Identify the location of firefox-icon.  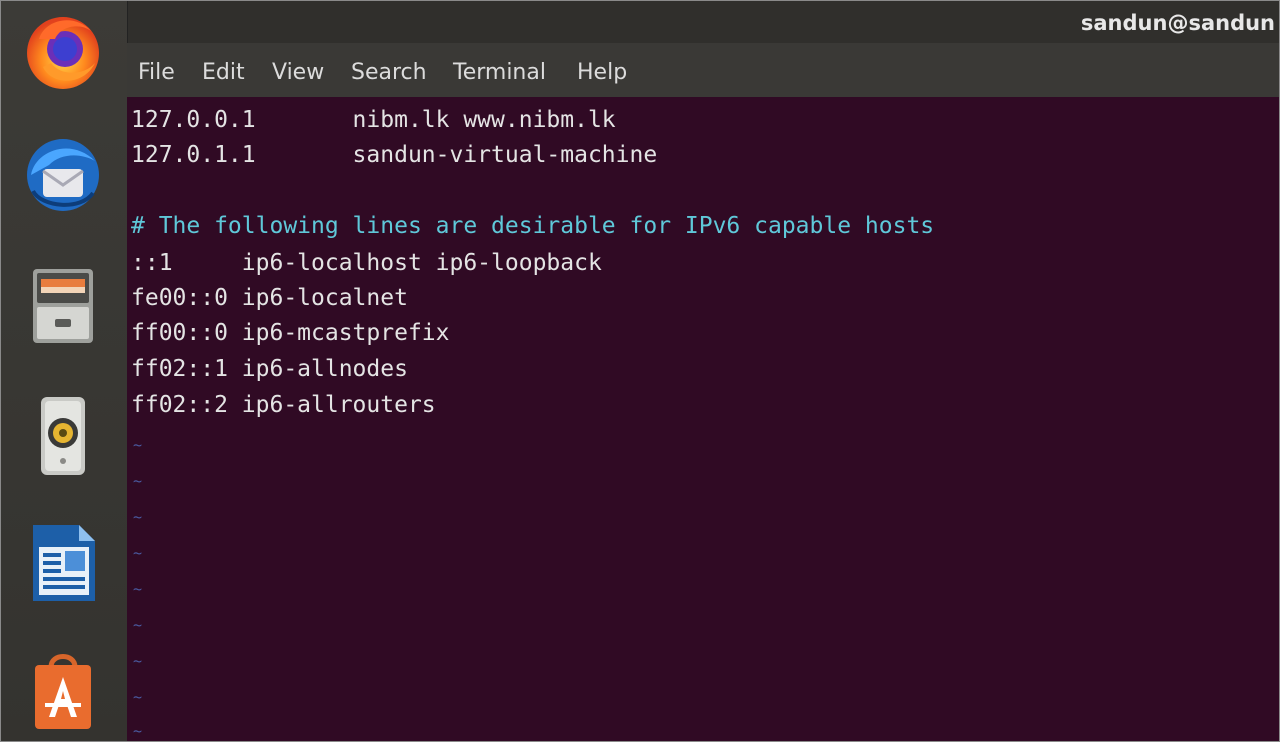
(63, 53).